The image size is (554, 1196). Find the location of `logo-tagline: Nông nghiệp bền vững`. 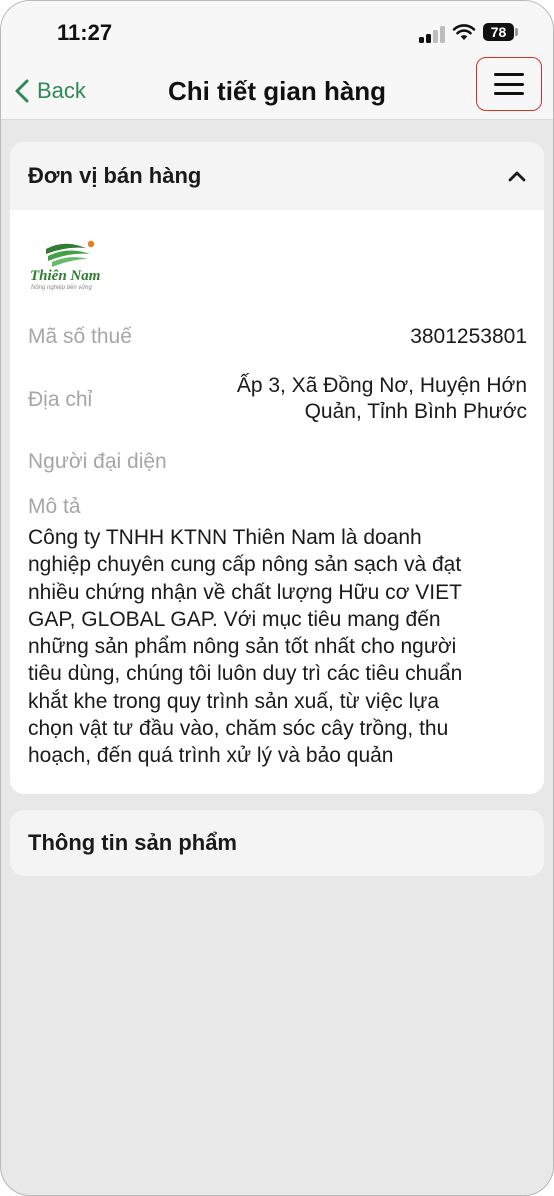

logo-tagline: Nông nghiệp bền vững is located at coordinates (61, 288).